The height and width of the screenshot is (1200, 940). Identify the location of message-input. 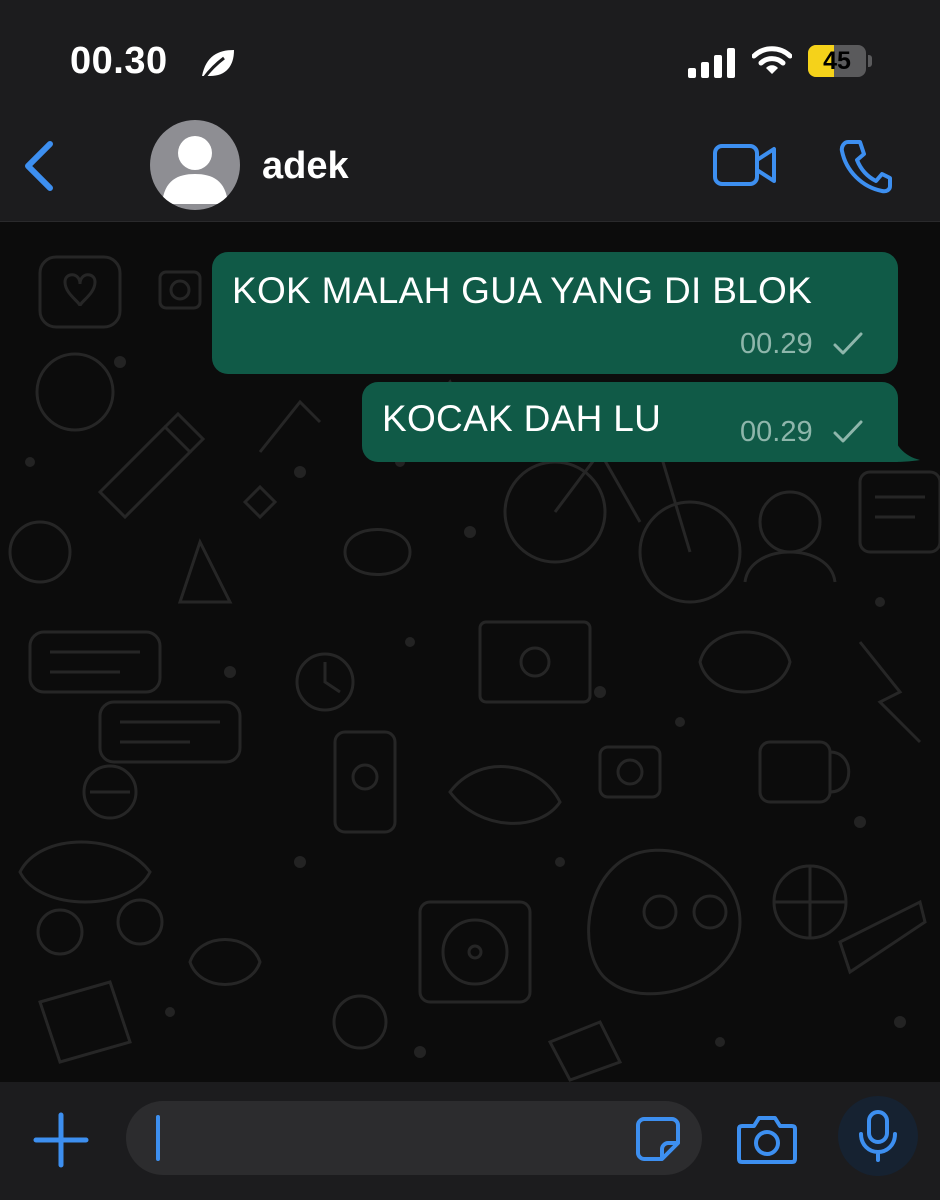
(414, 1138).